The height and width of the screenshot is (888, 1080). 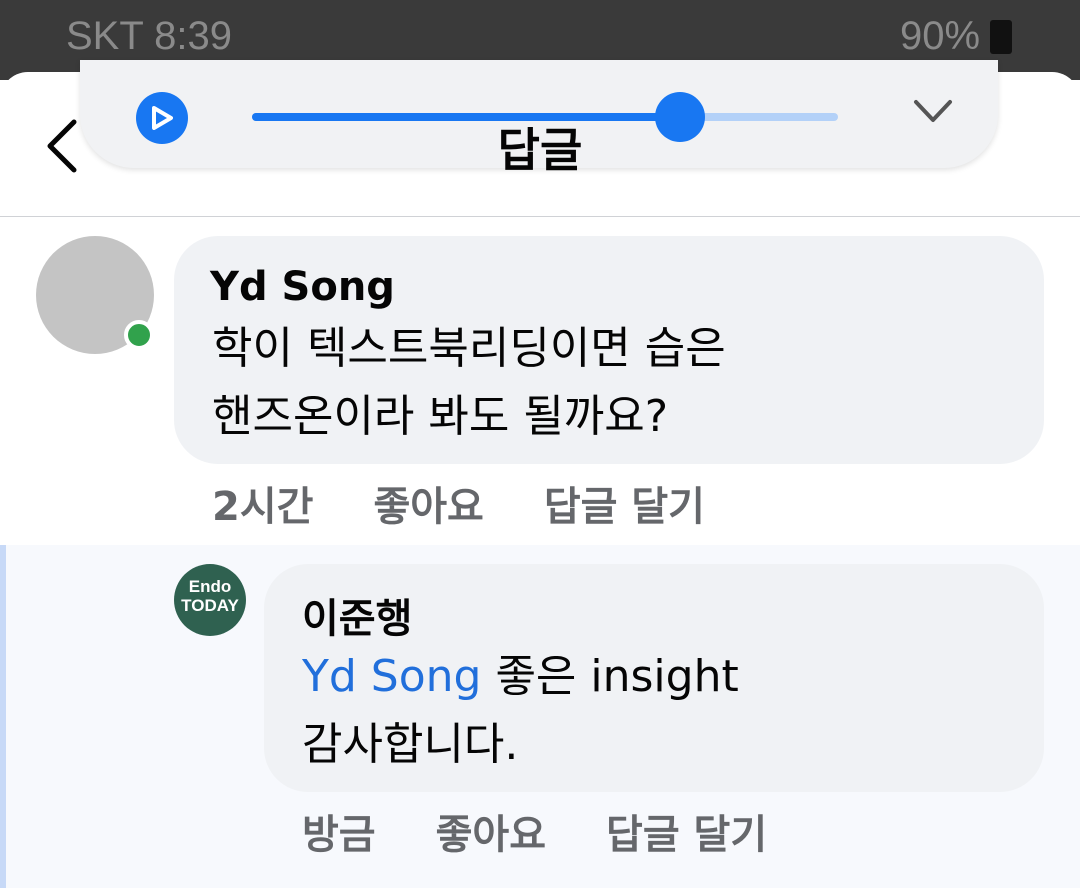 What do you see at coordinates (210, 605) in the screenshot?
I see `avatar-logo-text: TODAY` at bounding box center [210, 605].